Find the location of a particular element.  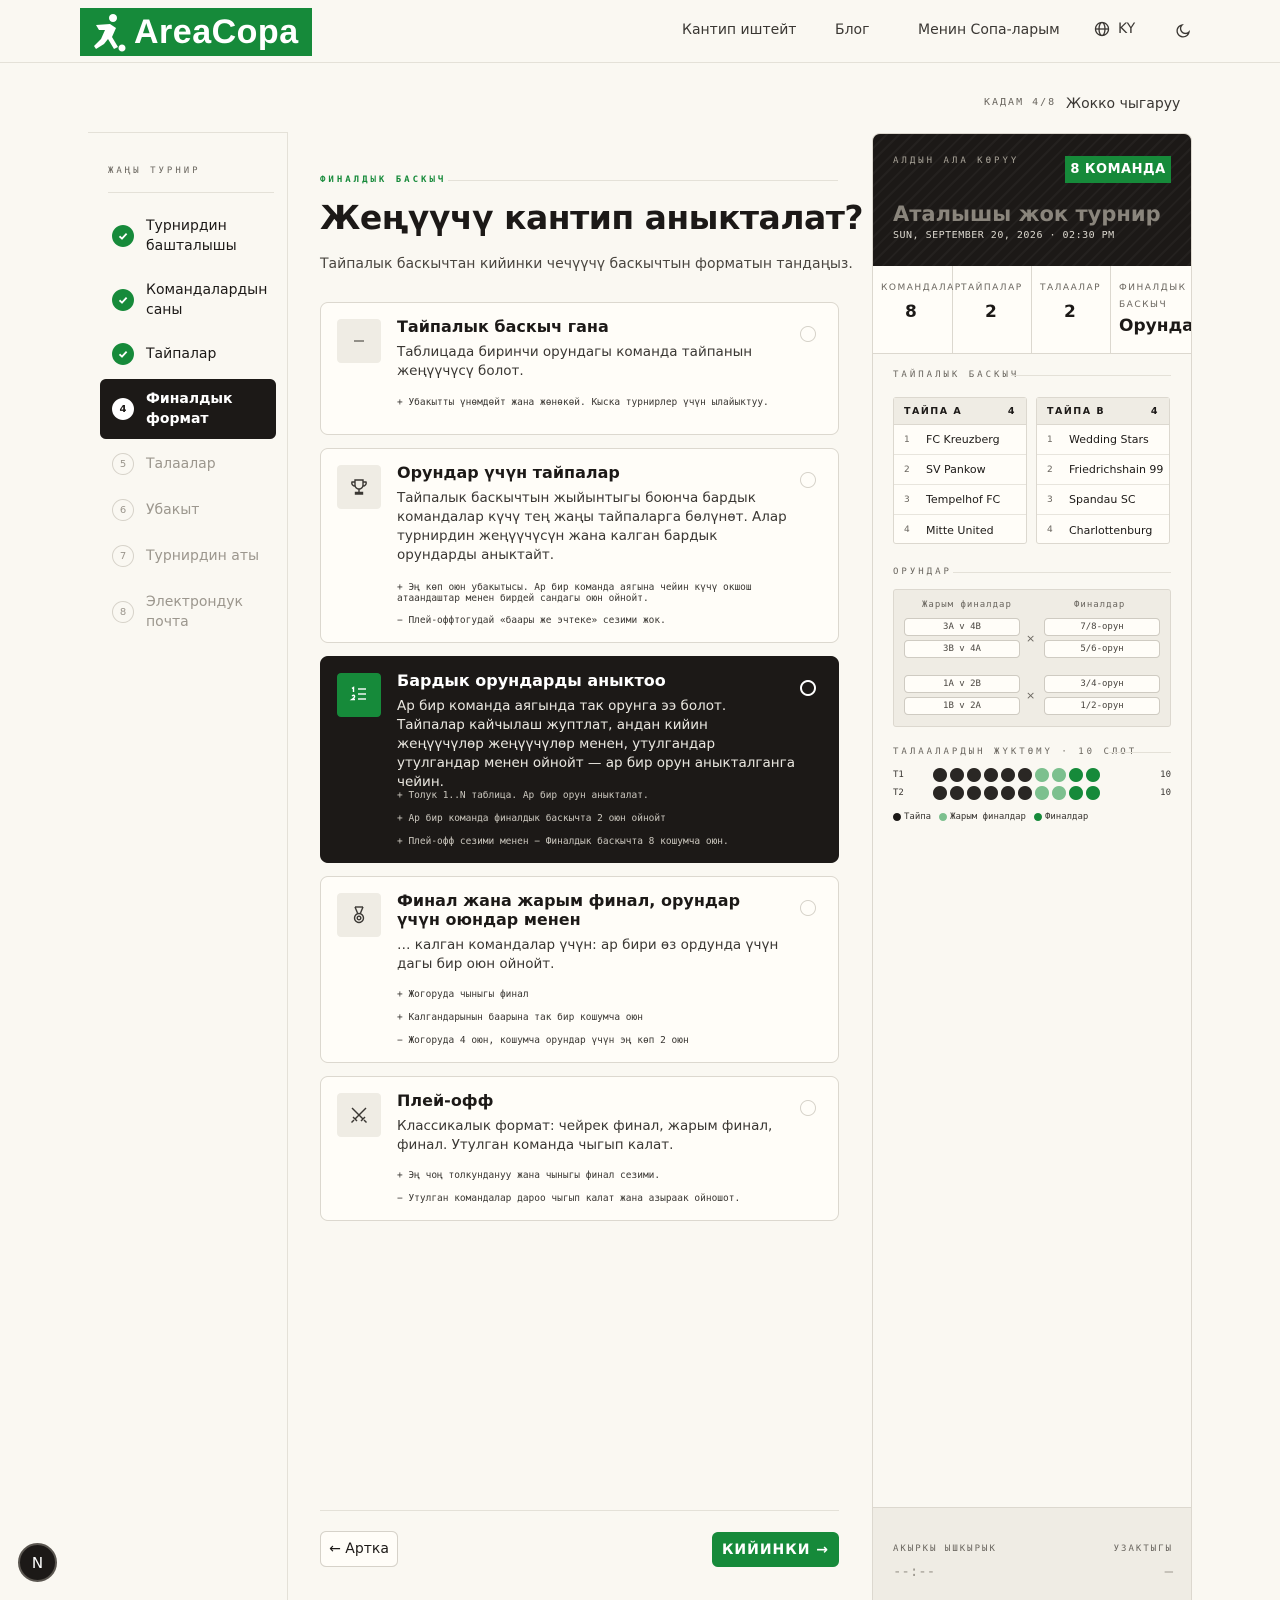

sidebar-step-6: 6 Убакыт is located at coordinates (188, 510).